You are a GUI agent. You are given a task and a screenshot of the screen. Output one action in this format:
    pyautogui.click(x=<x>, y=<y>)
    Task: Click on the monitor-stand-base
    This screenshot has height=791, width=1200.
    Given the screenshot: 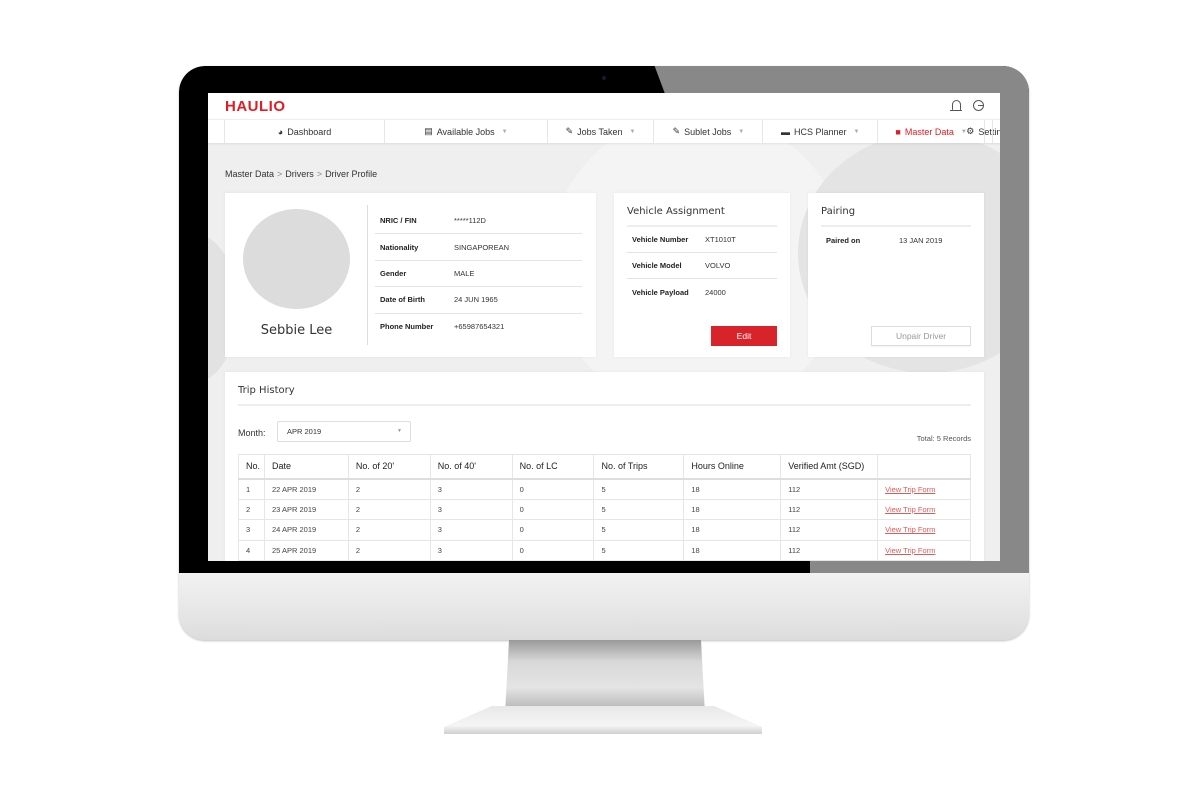 What is the action you would take?
    pyautogui.click(x=603, y=720)
    